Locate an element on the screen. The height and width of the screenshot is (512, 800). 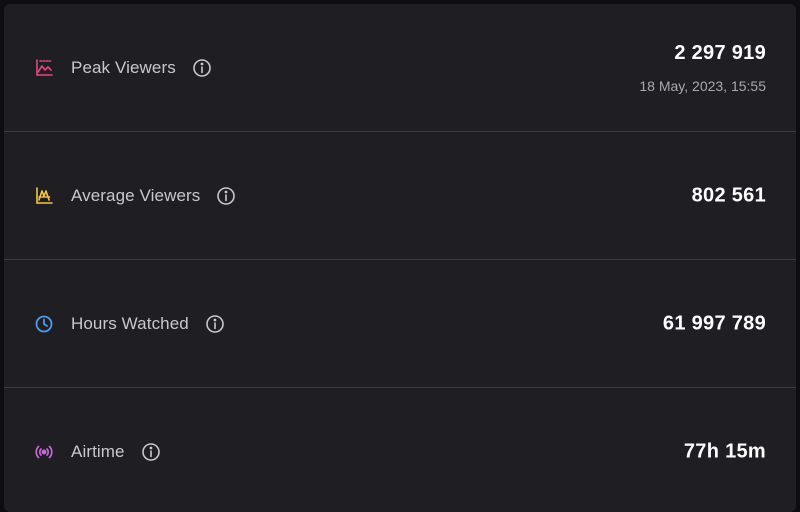
metric-label: Average Viewers is located at coordinates (136, 195).